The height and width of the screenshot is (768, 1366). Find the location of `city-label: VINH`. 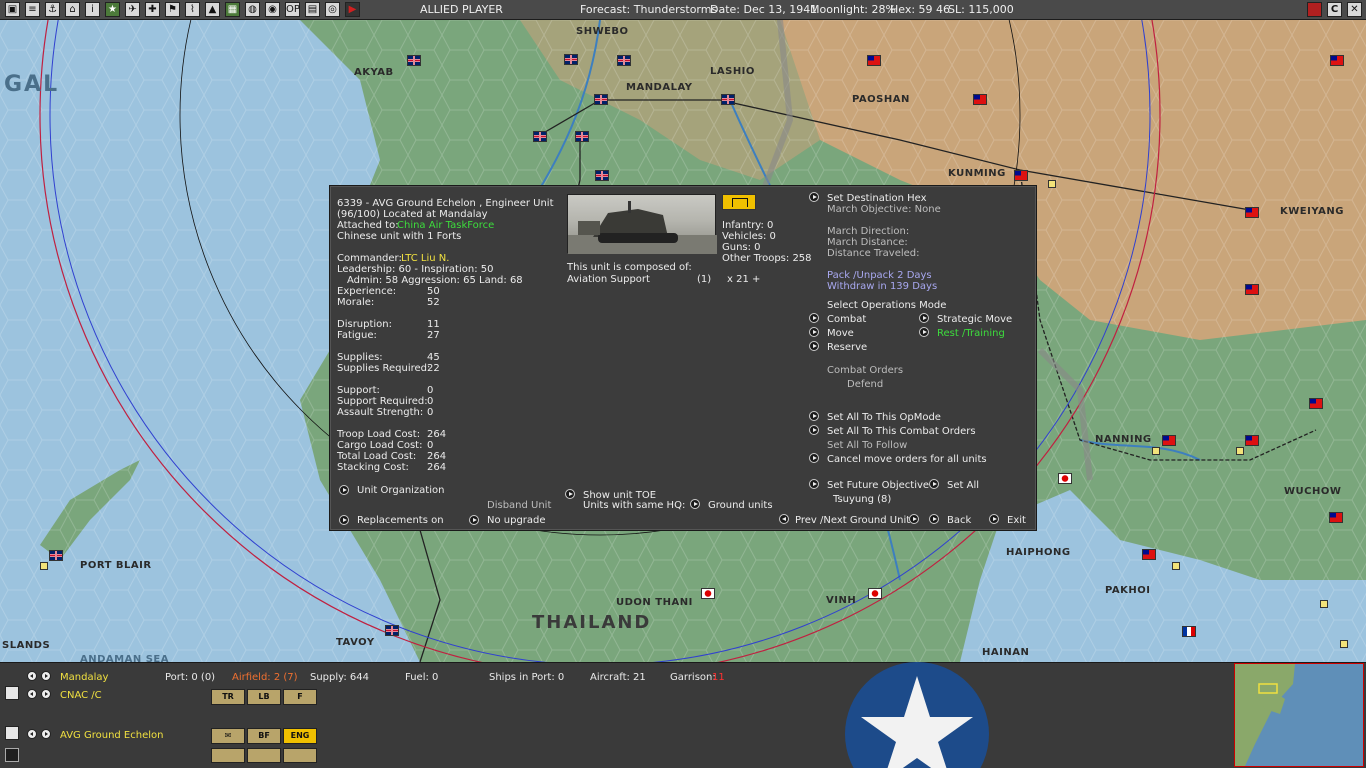

city-label: VINH is located at coordinates (841, 600).